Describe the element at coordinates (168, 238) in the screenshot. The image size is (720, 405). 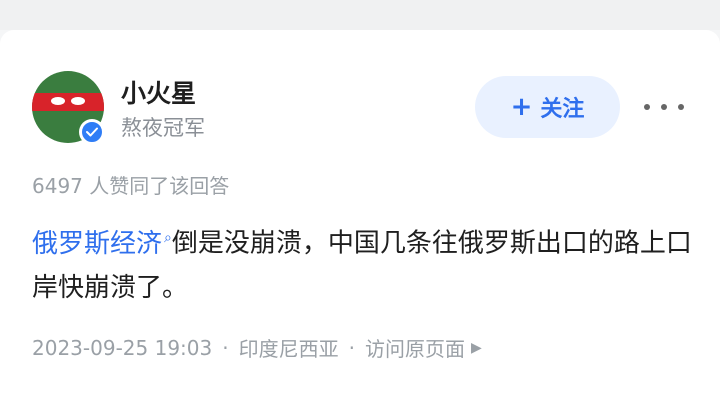
I see `search-icon: ⌕` at that location.